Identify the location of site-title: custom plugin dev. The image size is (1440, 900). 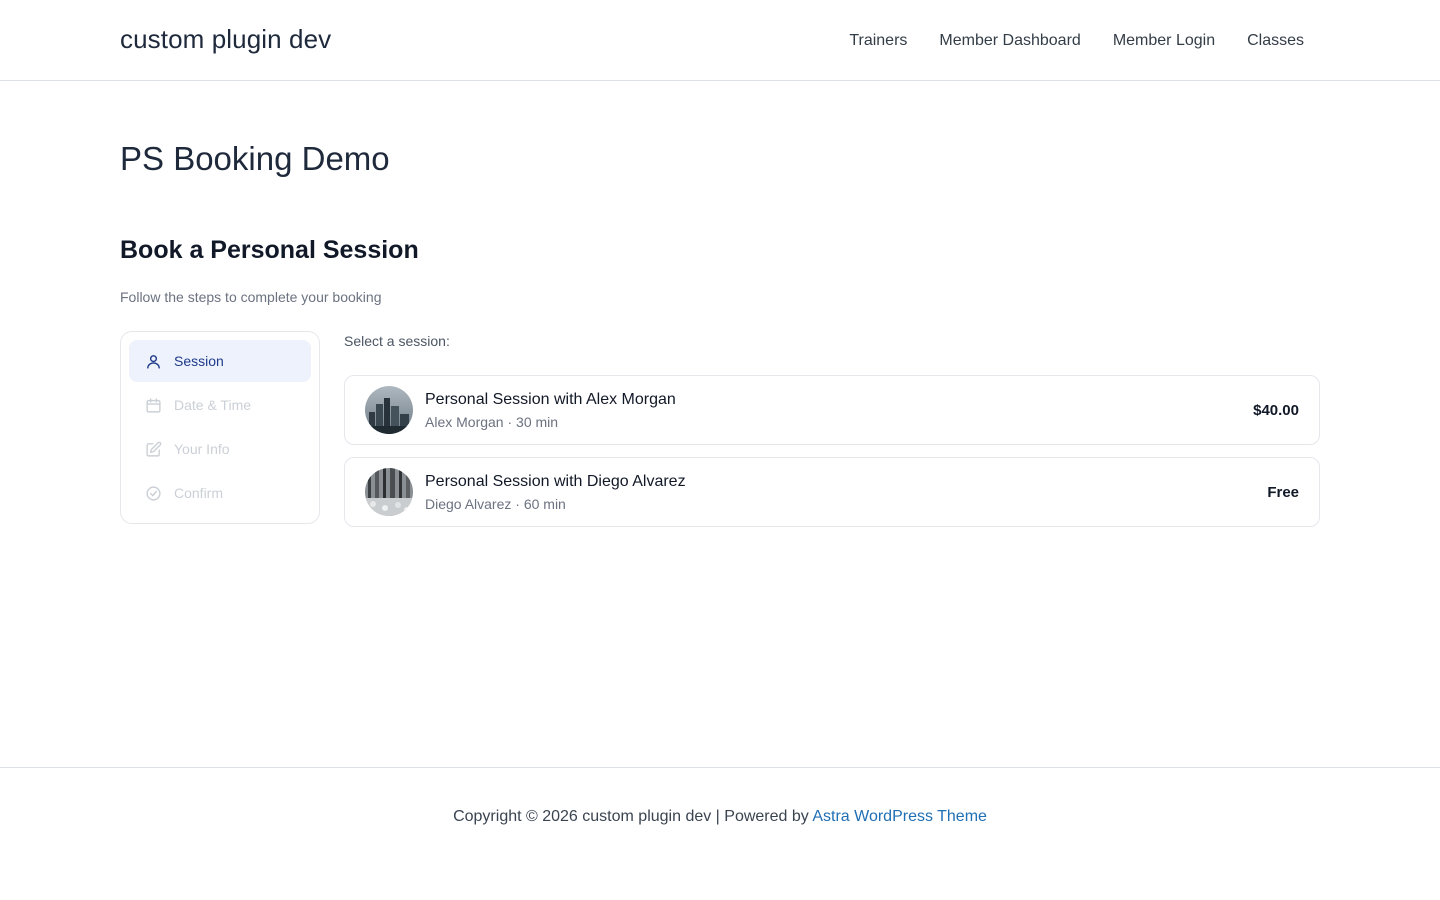
(225, 39).